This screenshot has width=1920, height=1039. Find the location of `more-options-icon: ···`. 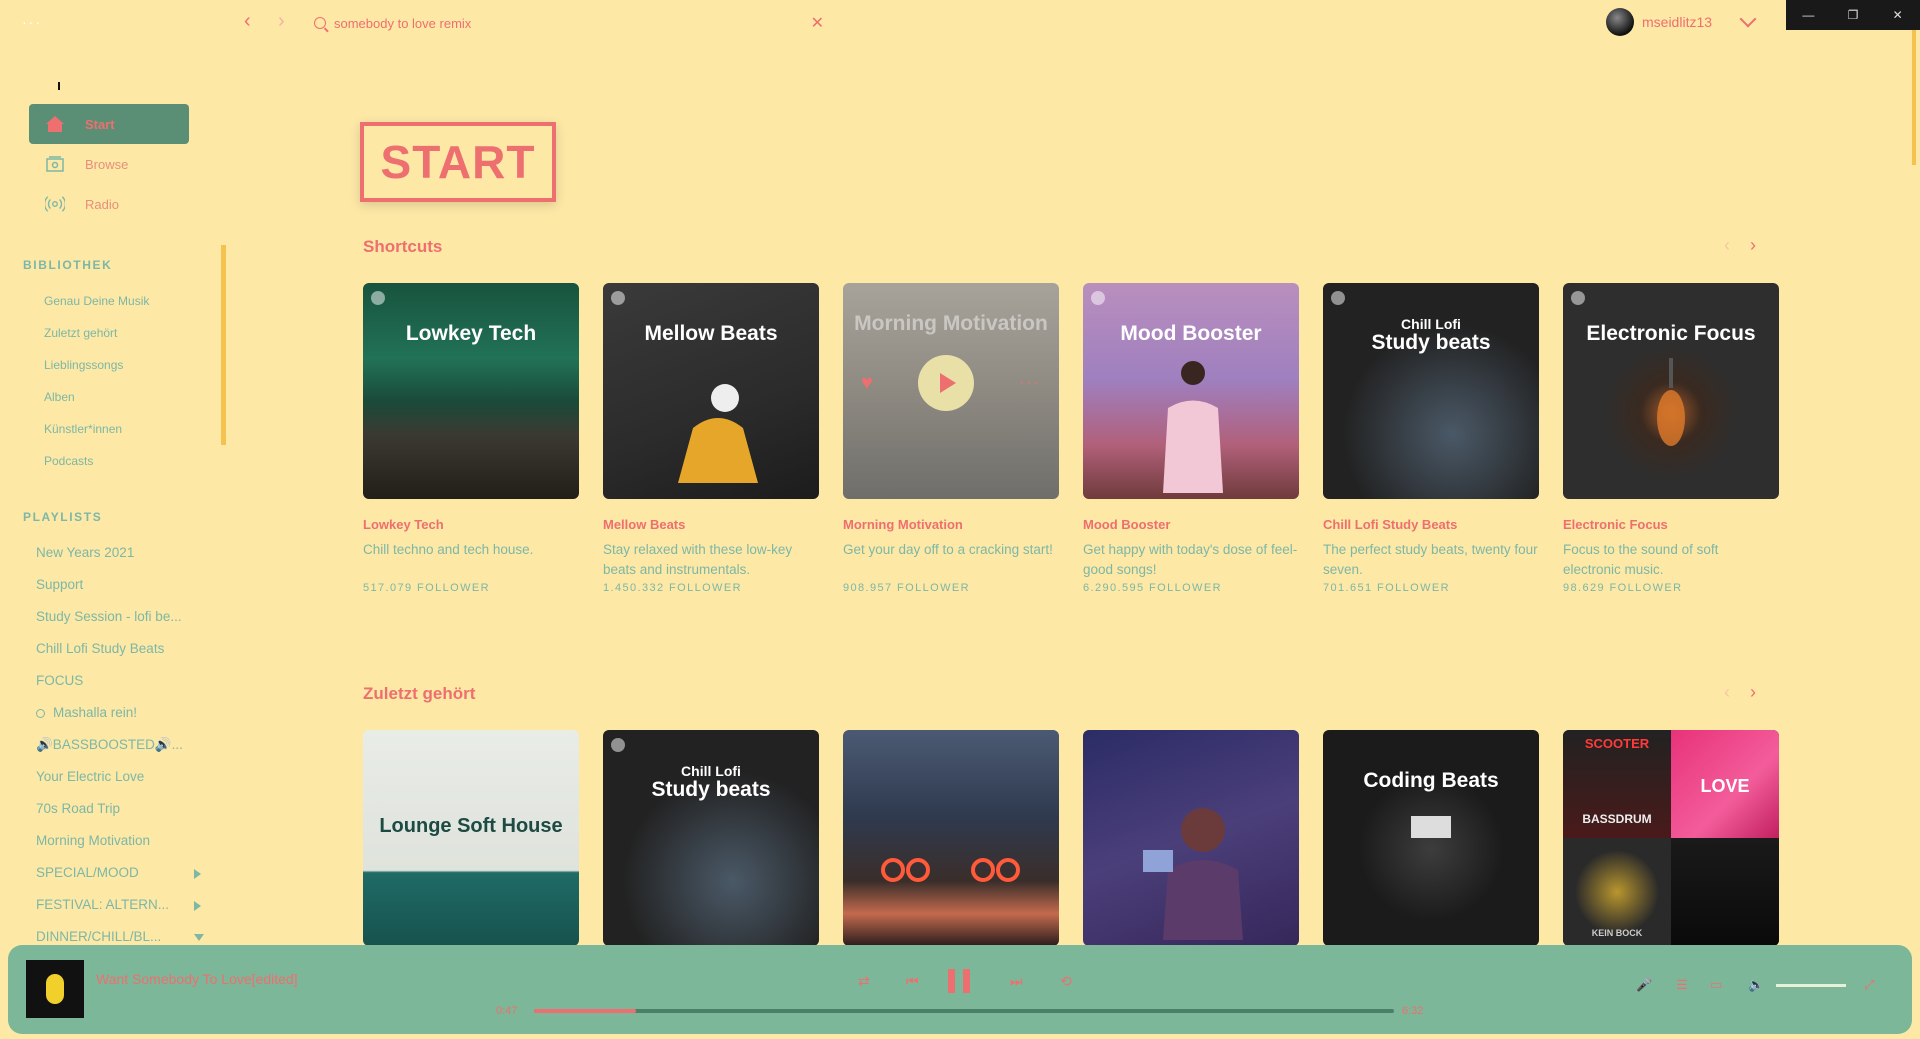

more-options-icon: ··· is located at coordinates (1030, 383).